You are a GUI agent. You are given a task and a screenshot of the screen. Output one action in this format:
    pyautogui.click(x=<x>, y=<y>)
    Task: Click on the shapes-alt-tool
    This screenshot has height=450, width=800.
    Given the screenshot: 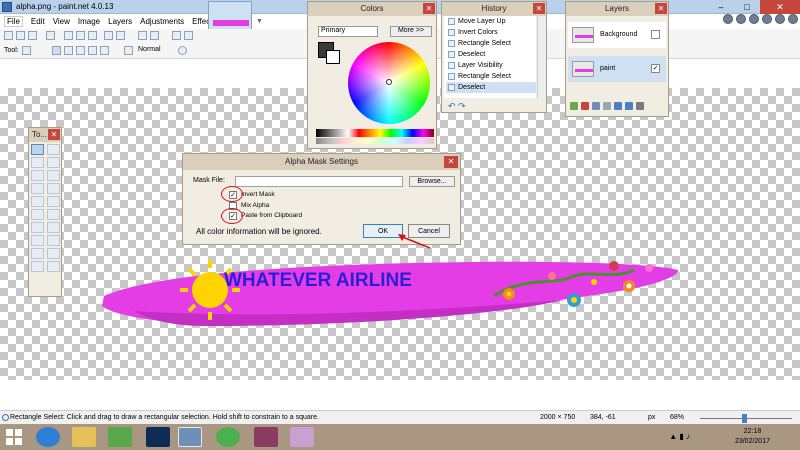 What is the action you would take?
    pyautogui.click(x=53, y=266)
    